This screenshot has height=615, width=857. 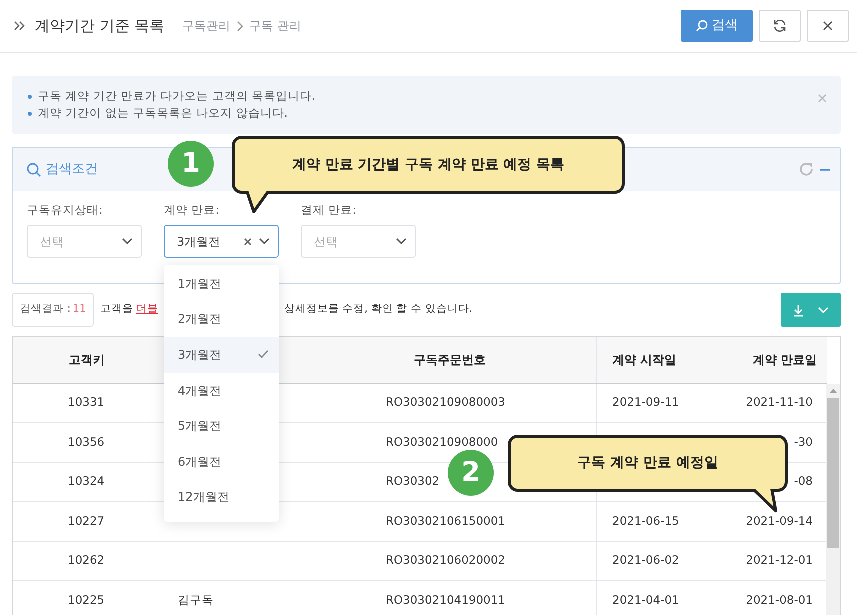 What do you see at coordinates (648, 463) in the screenshot?
I see `callout-bubble: 구독 계약 만료 예정일` at bounding box center [648, 463].